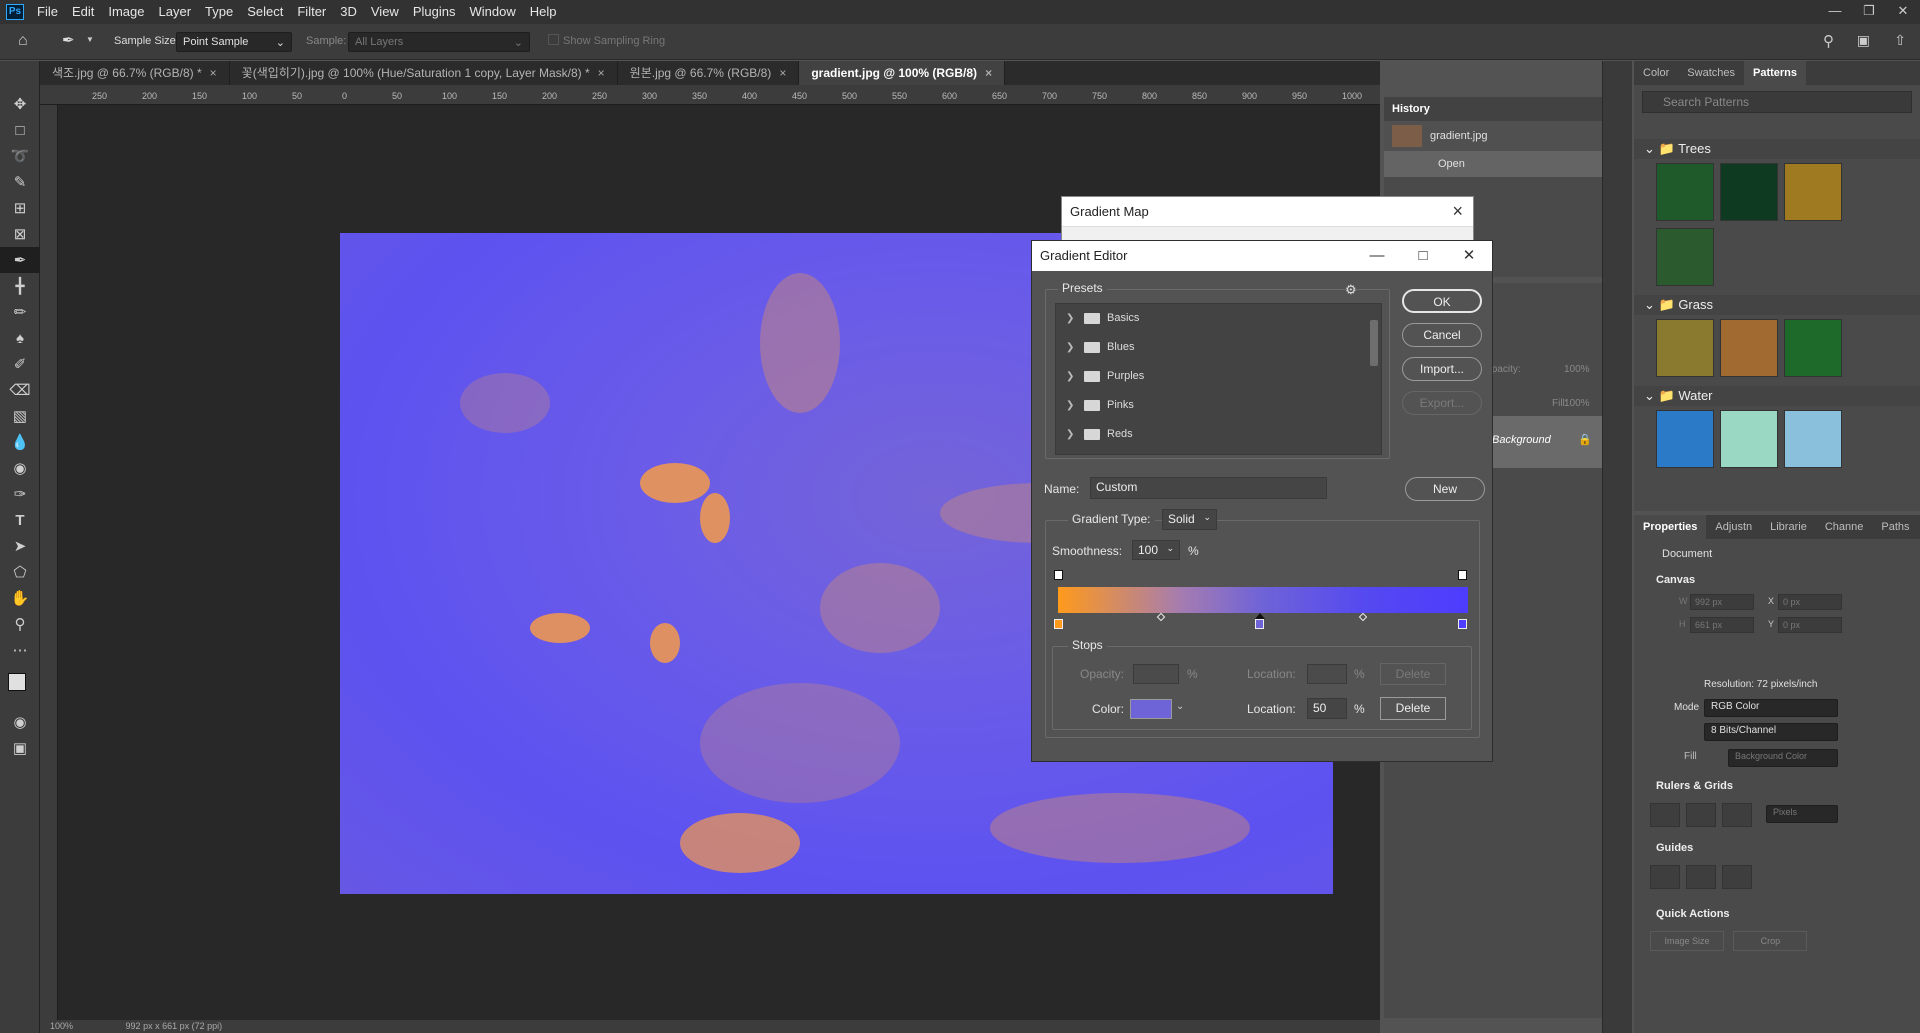 This screenshot has height=1033, width=1920. Describe the element at coordinates (49, 562) in the screenshot. I see `vertical-ruler` at that location.